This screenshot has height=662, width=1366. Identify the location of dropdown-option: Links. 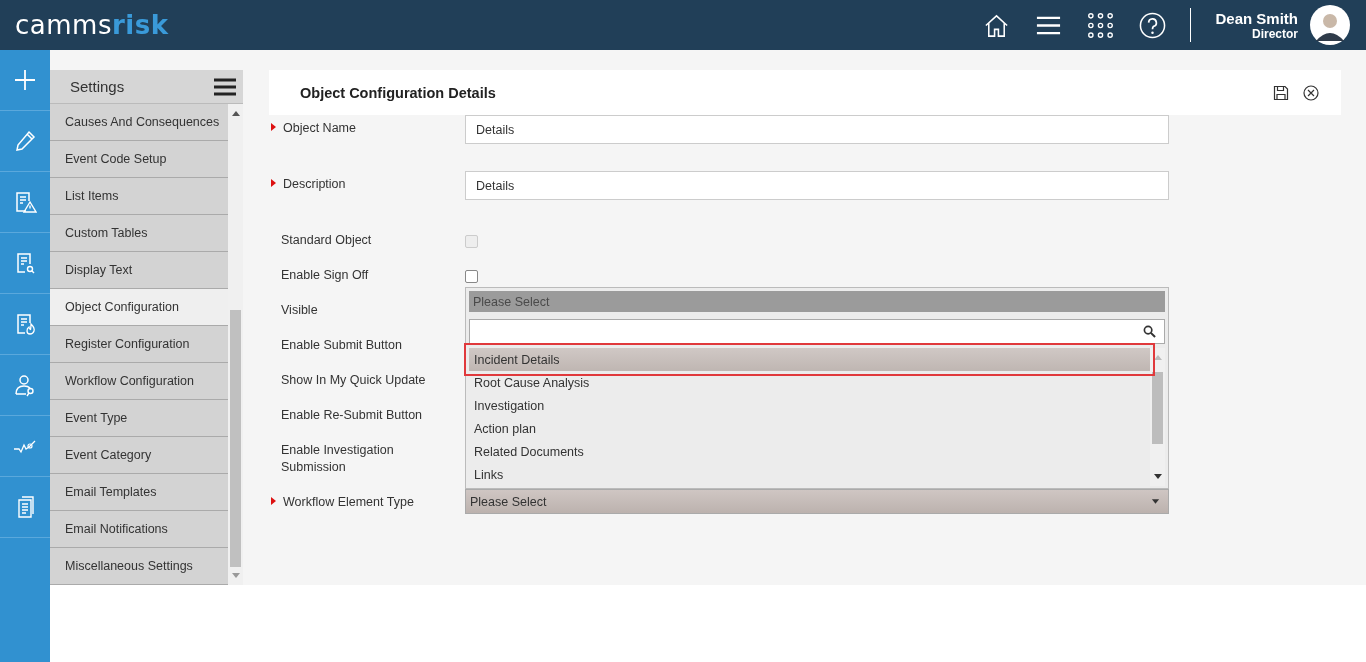
(809, 474).